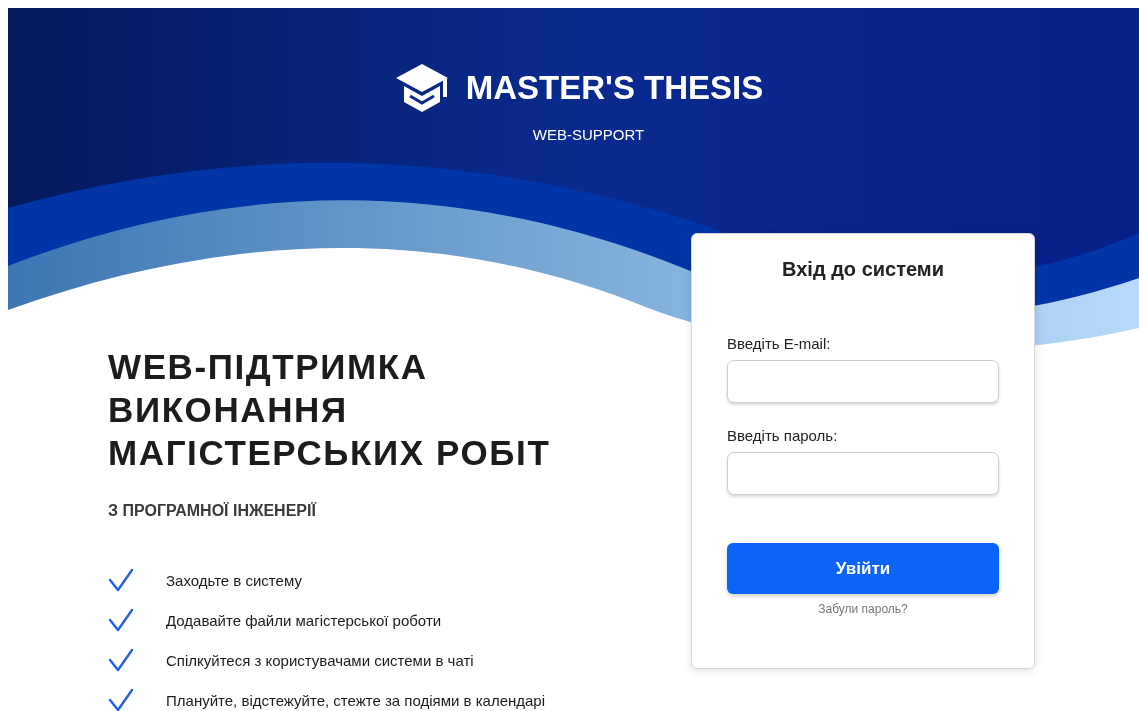  I want to click on heading-line: ВИКОНАННЯ, so click(228, 410).